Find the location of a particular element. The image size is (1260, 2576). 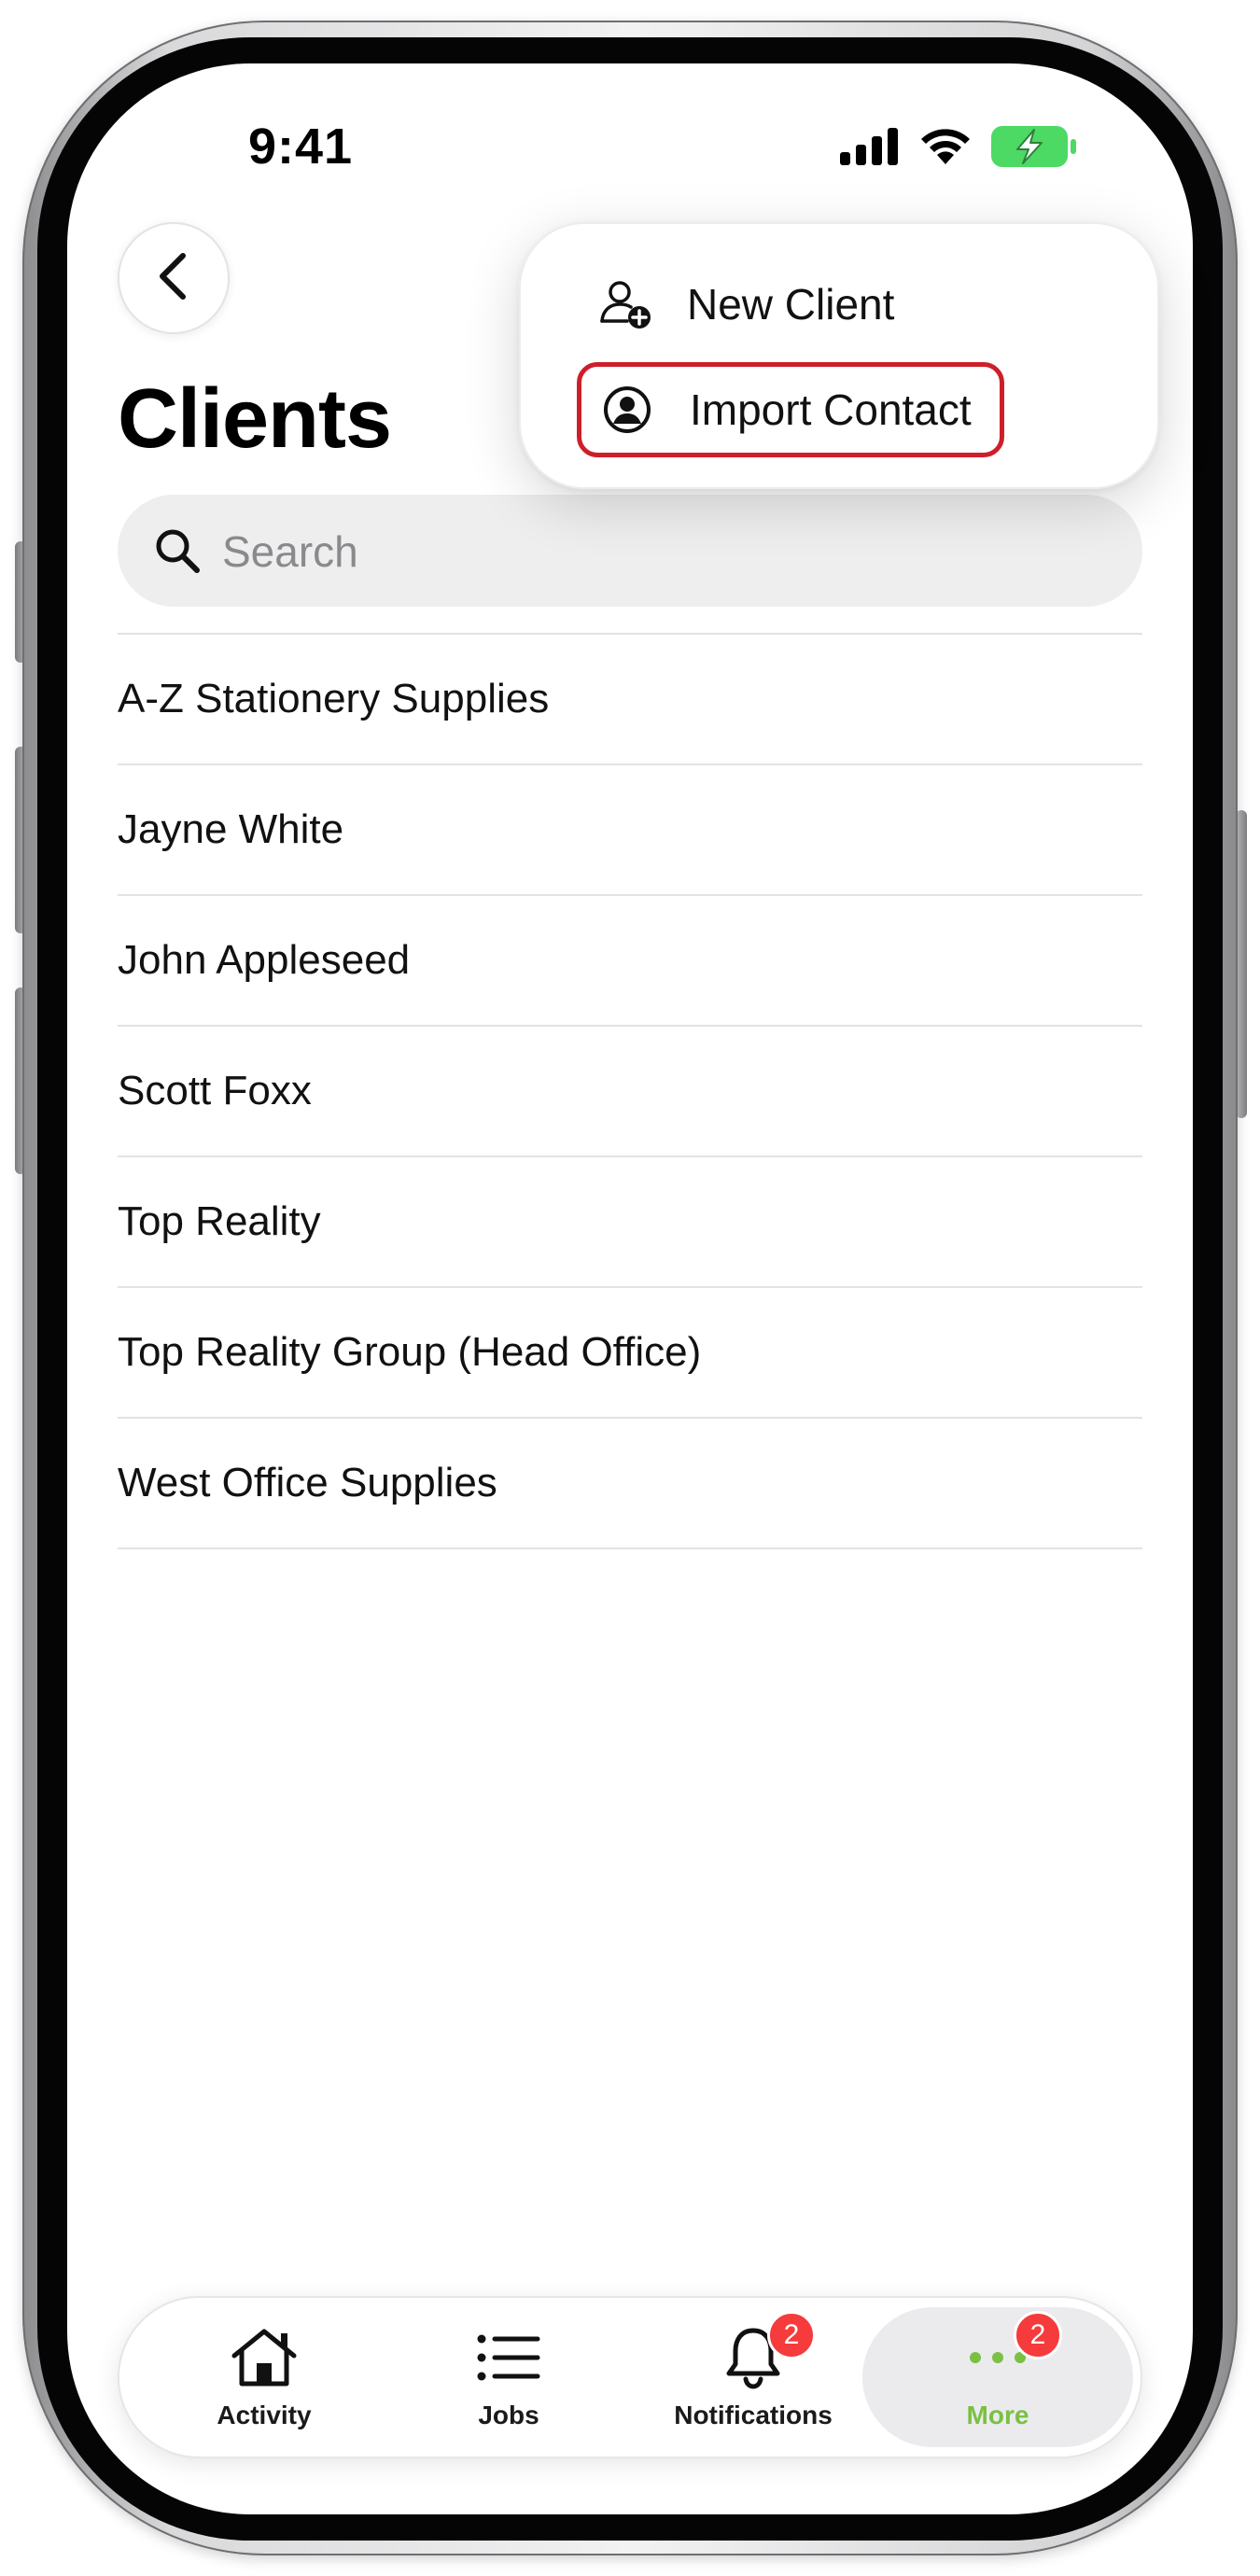

menu-item-import-contact: Import Contact is located at coordinates (790, 409).